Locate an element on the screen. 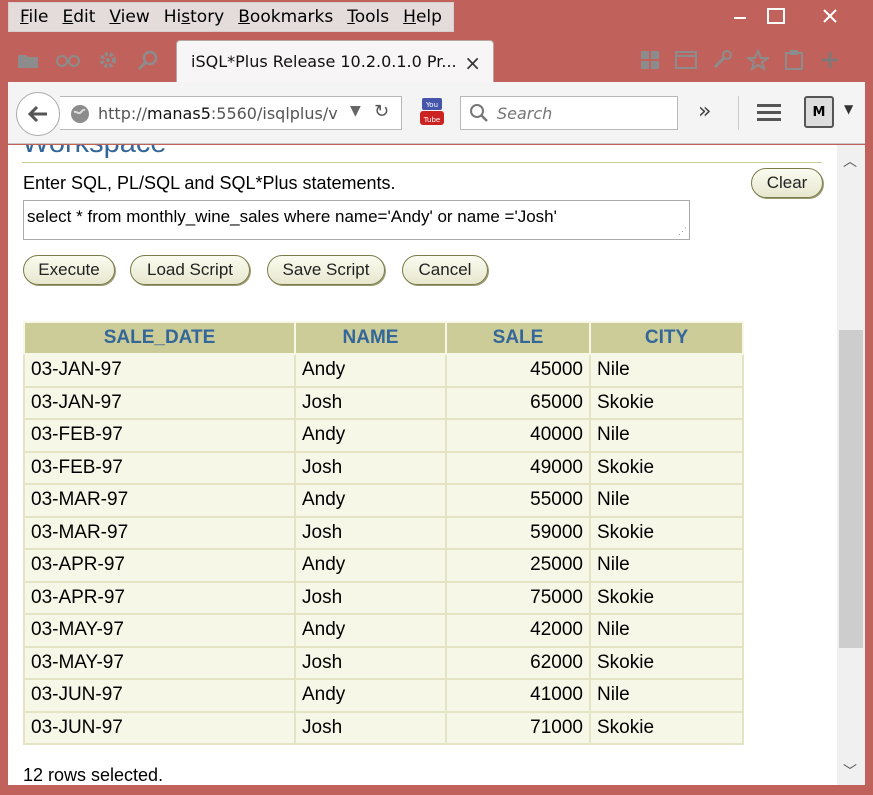 This screenshot has height=795, width=873. load-script-button: Load Script is located at coordinates (190, 270).